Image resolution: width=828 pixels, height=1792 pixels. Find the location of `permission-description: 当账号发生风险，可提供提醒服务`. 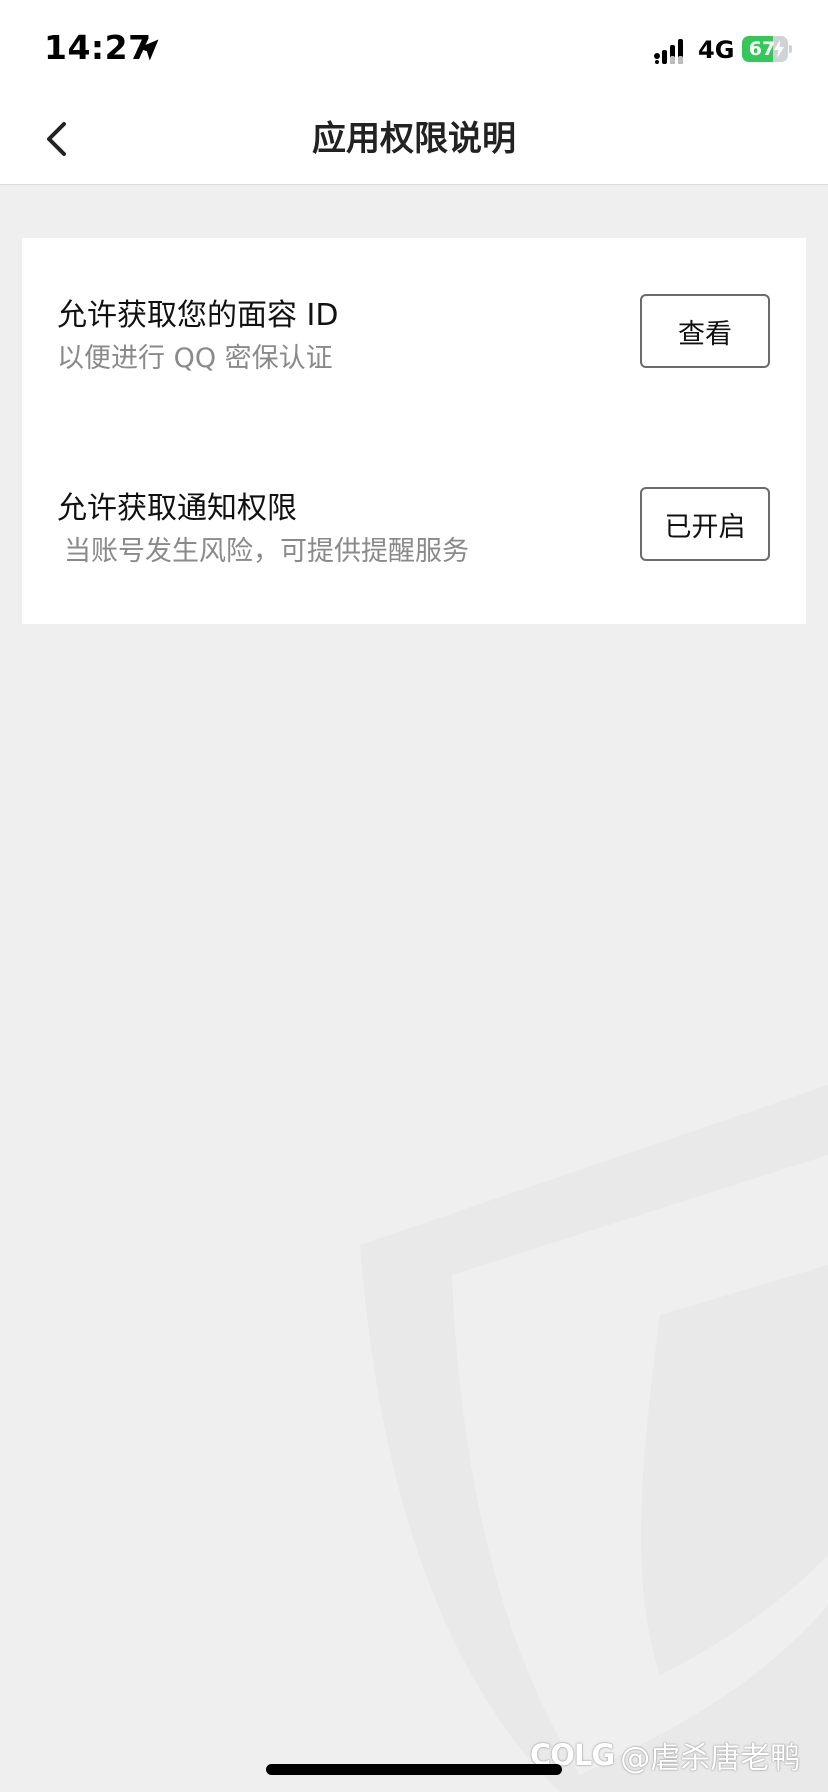

permission-description: 当账号发生风险，可提供提醒服务 is located at coordinates (266, 551).